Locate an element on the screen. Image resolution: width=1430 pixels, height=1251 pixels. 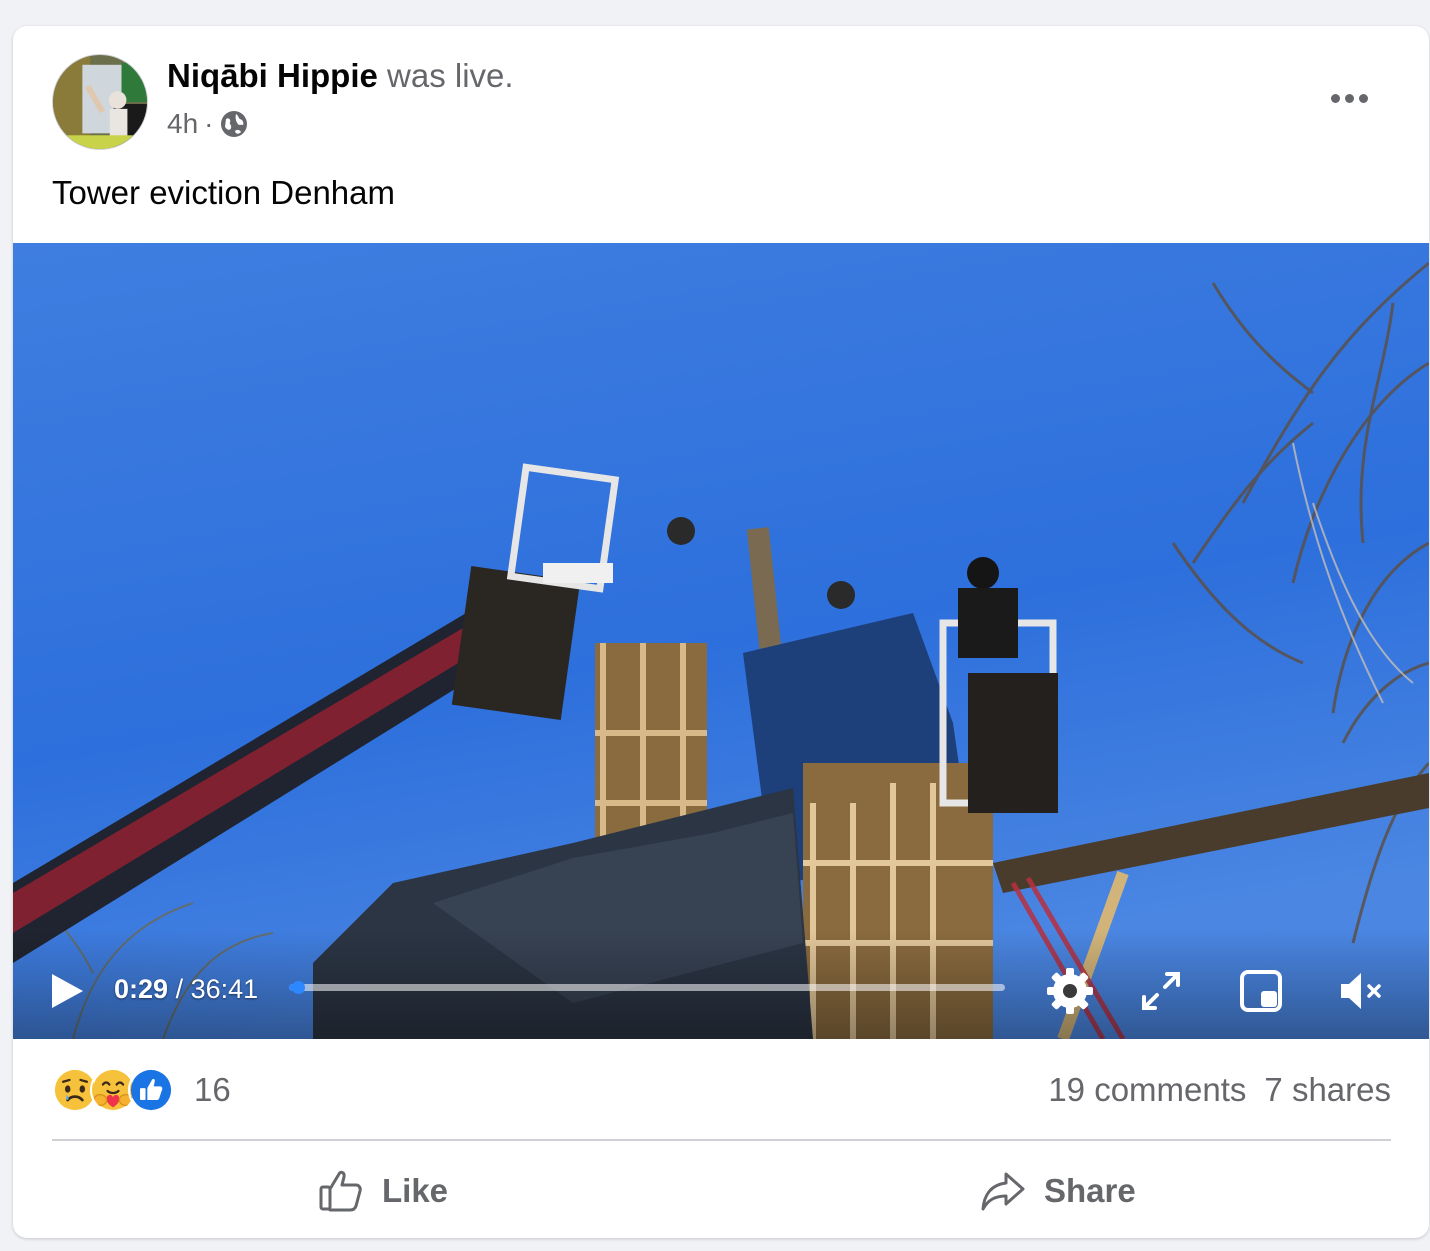
post-actions: Like Share is located at coordinates (721, 1191).